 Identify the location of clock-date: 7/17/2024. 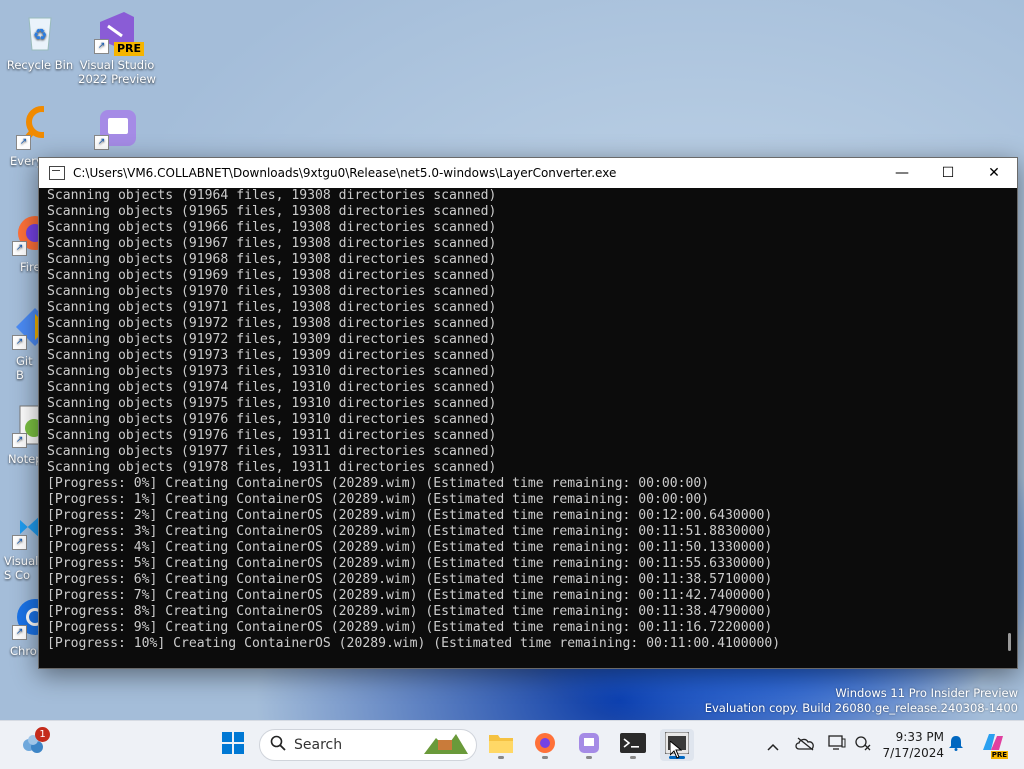
(913, 753).